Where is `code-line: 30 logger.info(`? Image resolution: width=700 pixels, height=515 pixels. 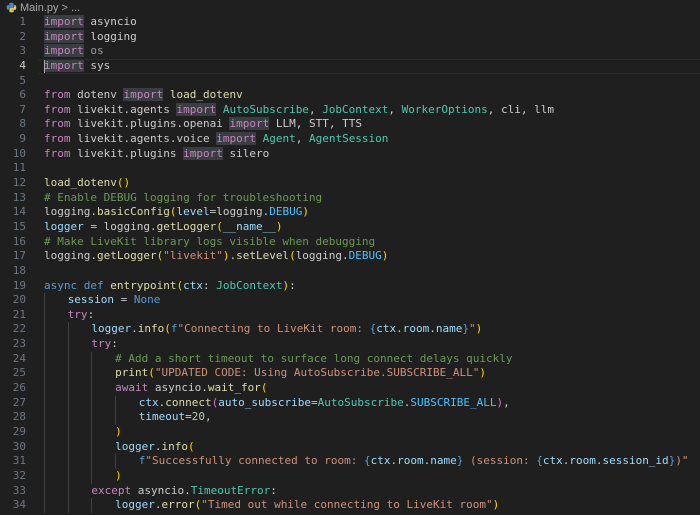 code-line: 30 logger.info( is located at coordinates (350, 447).